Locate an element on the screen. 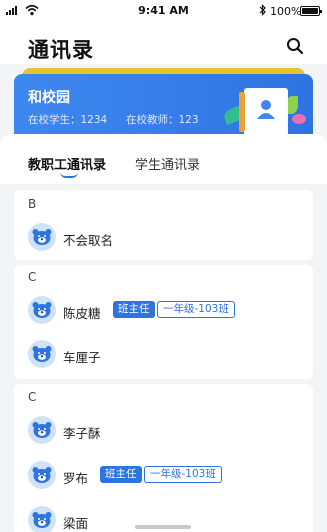 The image size is (327, 532). page-title: 通讯录 is located at coordinates (61, 50).